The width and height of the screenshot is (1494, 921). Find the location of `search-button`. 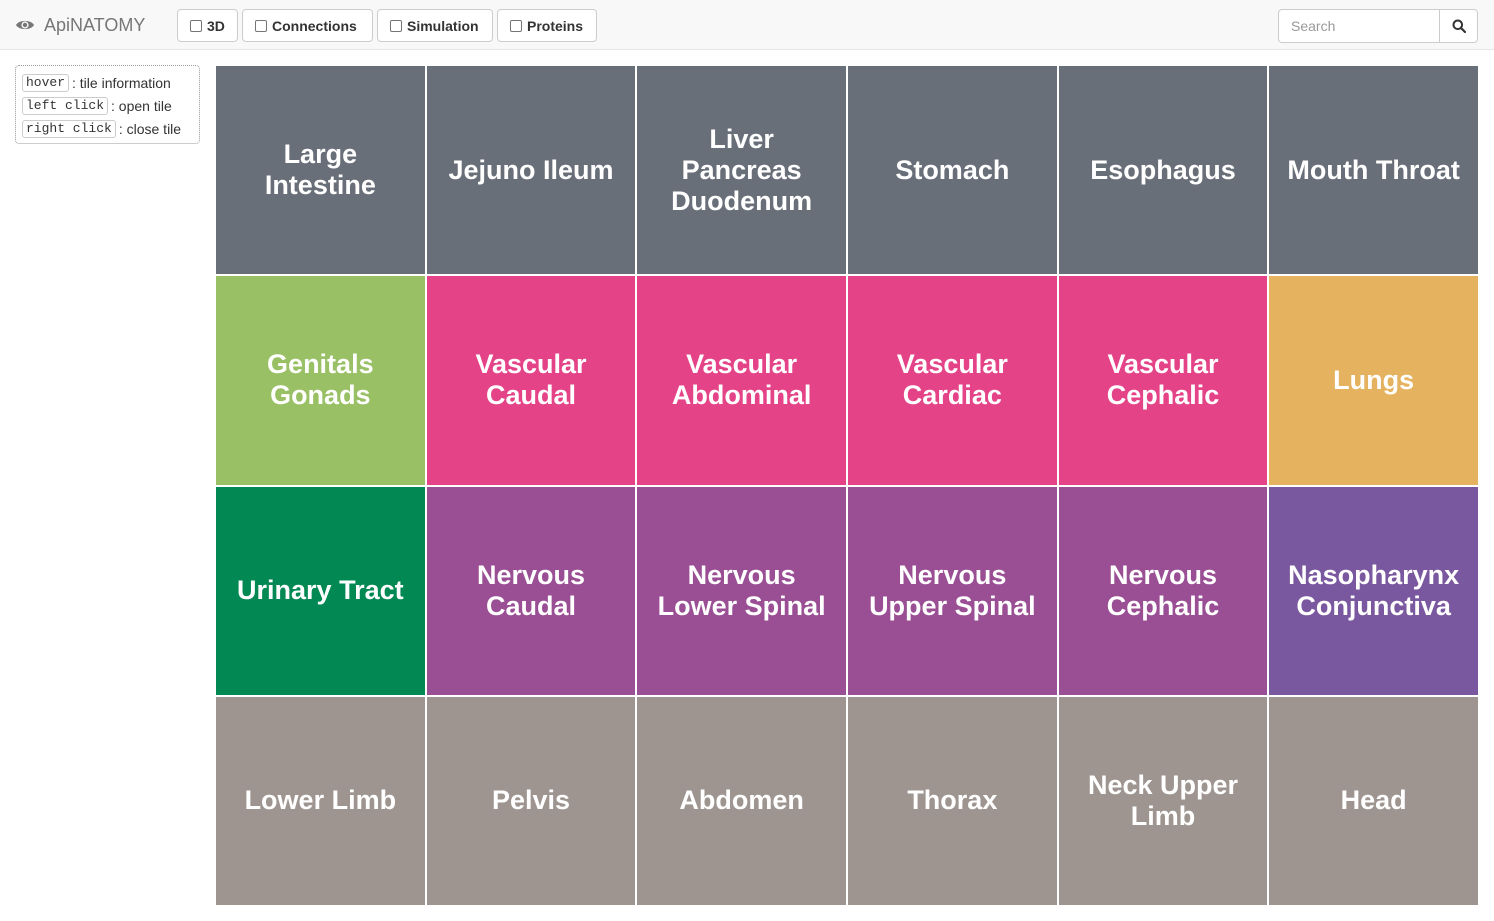

search-button is located at coordinates (1458, 26).